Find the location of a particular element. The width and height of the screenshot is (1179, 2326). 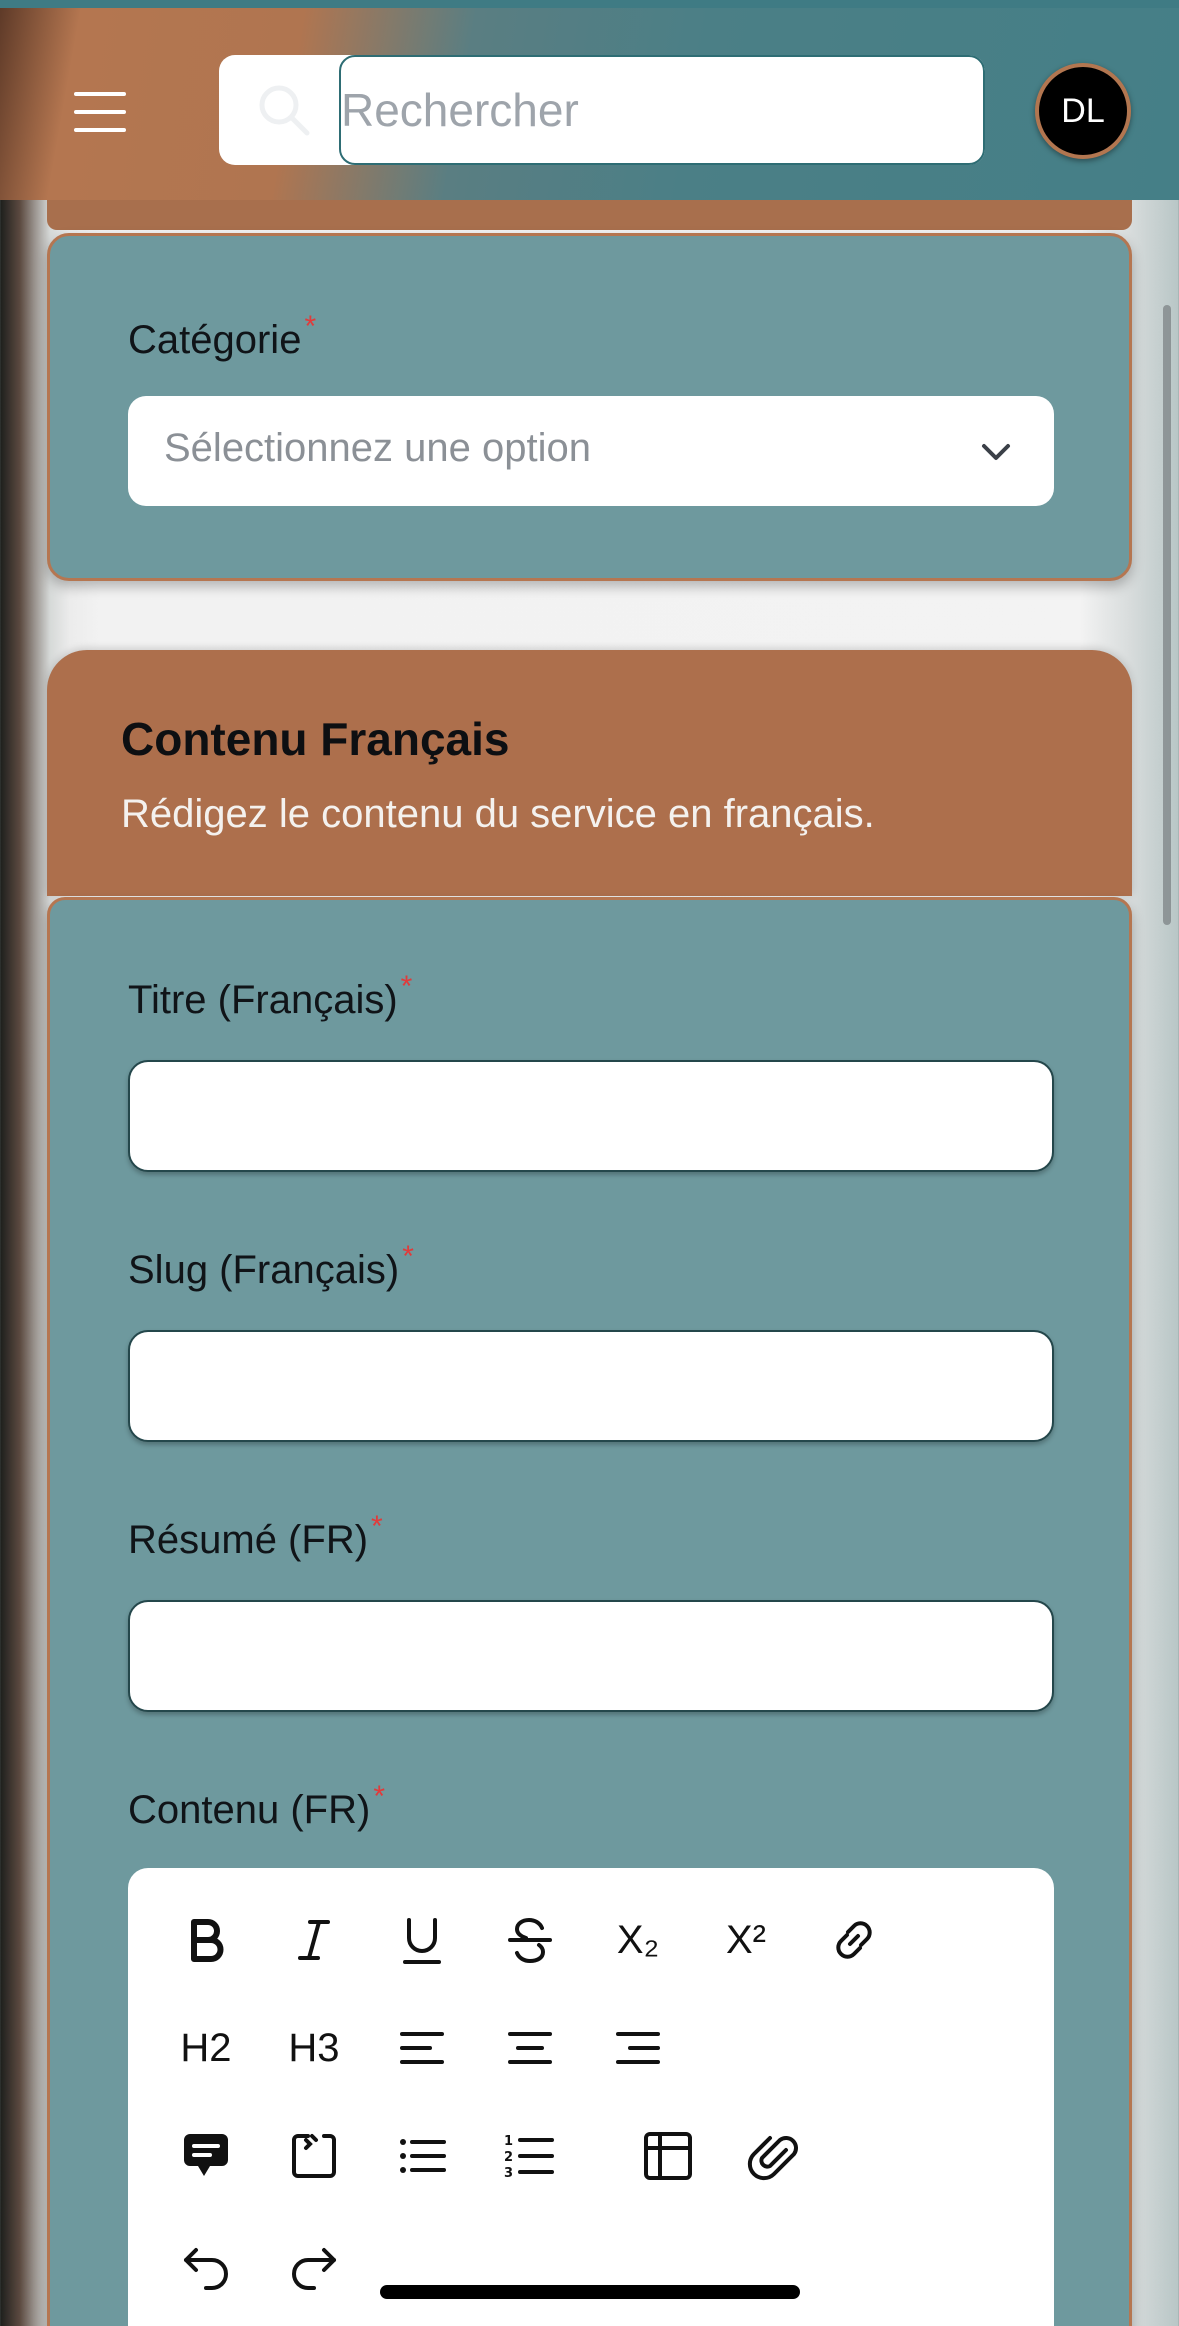

heading-2-button: H2 is located at coordinates (206, 2048).